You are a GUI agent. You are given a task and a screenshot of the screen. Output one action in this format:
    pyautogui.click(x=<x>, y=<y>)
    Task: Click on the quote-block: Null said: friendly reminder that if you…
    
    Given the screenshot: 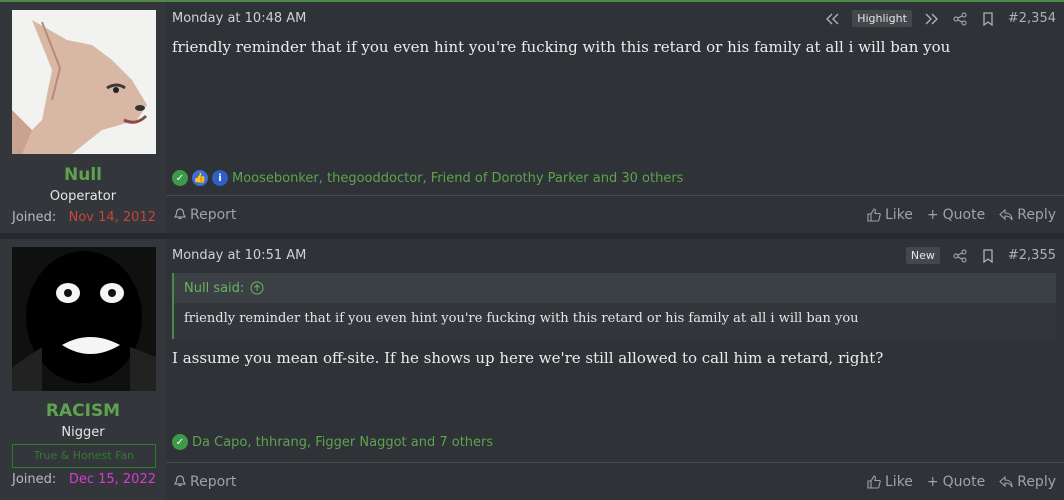 What is the action you would take?
    pyautogui.click(x=614, y=306)
    